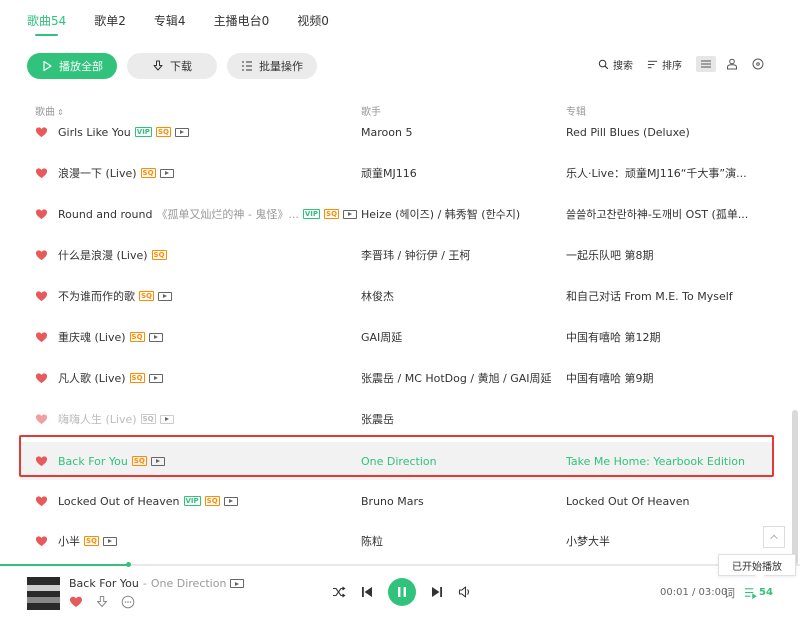 The width and height of the screenshot is (800, 620). What do you see at coordinates (242, 24) in the screenshot?
I see `tab-3: 主播电台0` at bounding box center [242, 24].